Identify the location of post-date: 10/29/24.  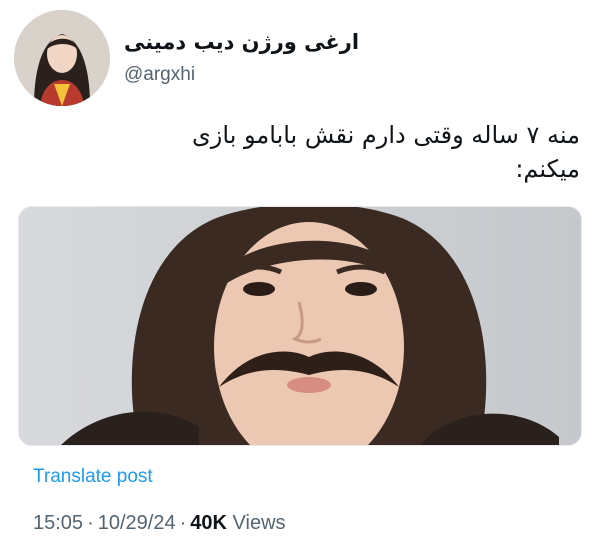
(137, 523).